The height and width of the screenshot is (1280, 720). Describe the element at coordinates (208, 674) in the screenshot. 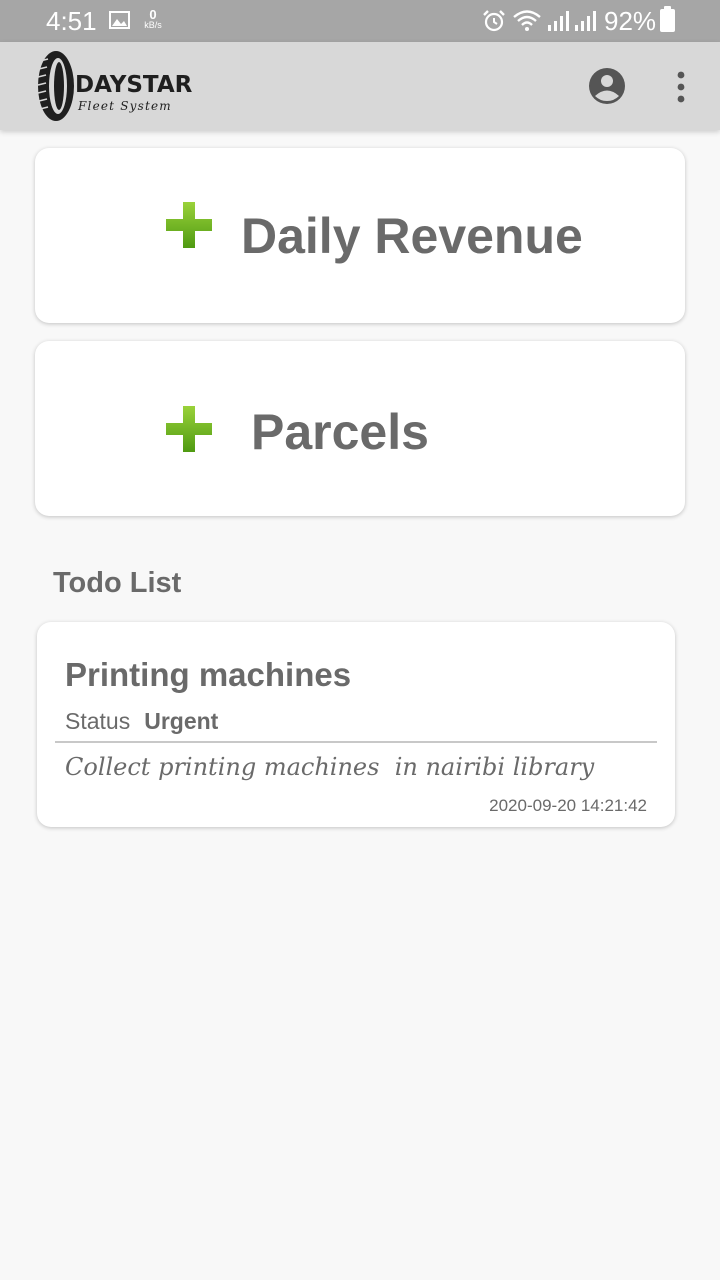

I see `todo-title: Printing machines` at that location.